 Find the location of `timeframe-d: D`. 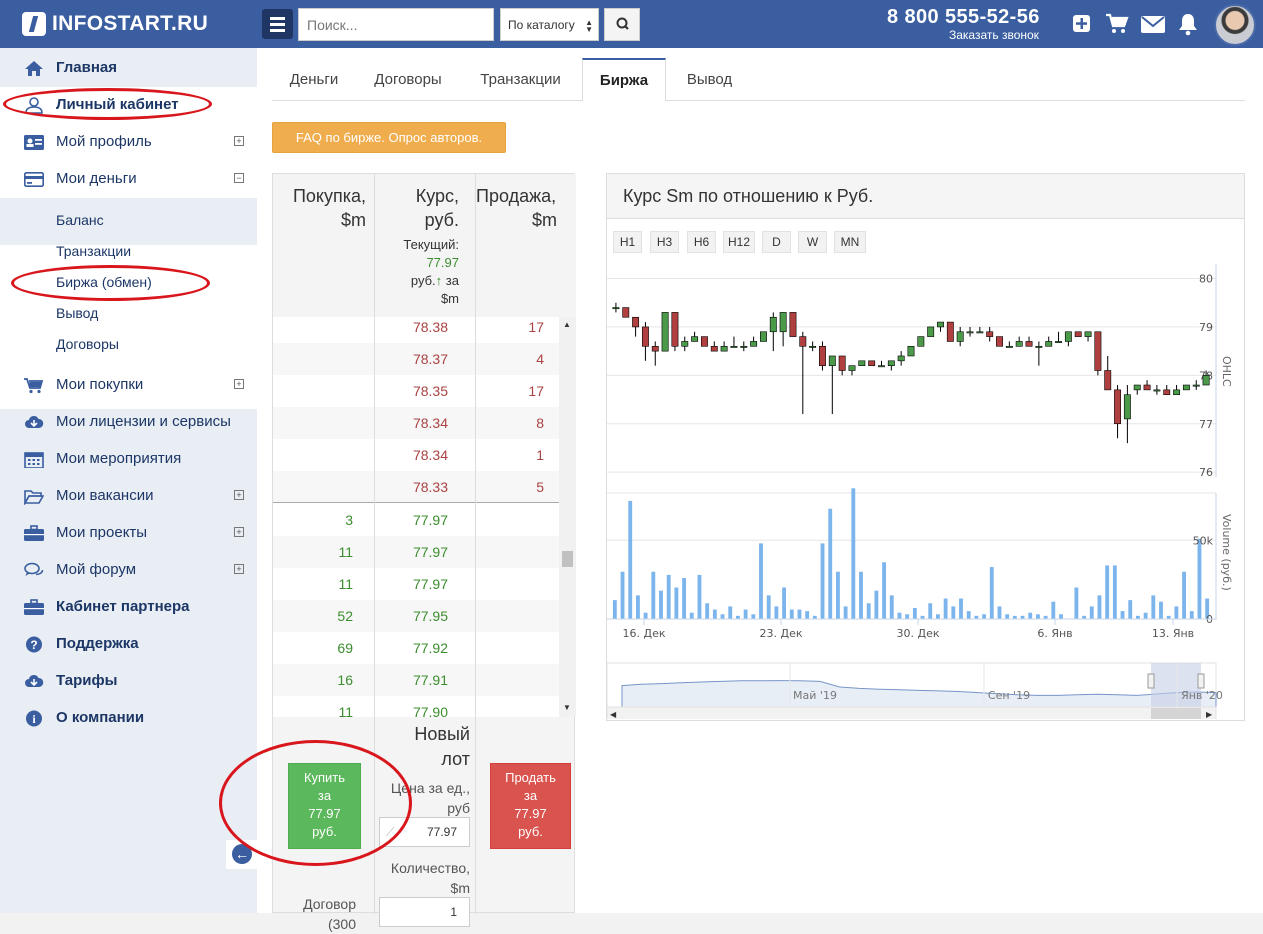

timeframe-d: D is located at coordinates (776, 242).